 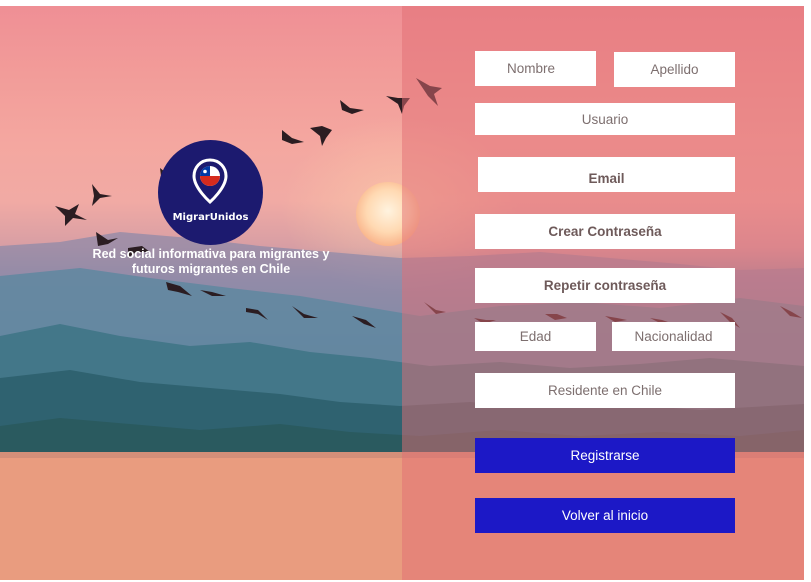 I want to click on brand-logo: MigrarUnidos, so click(x=210, y=192).